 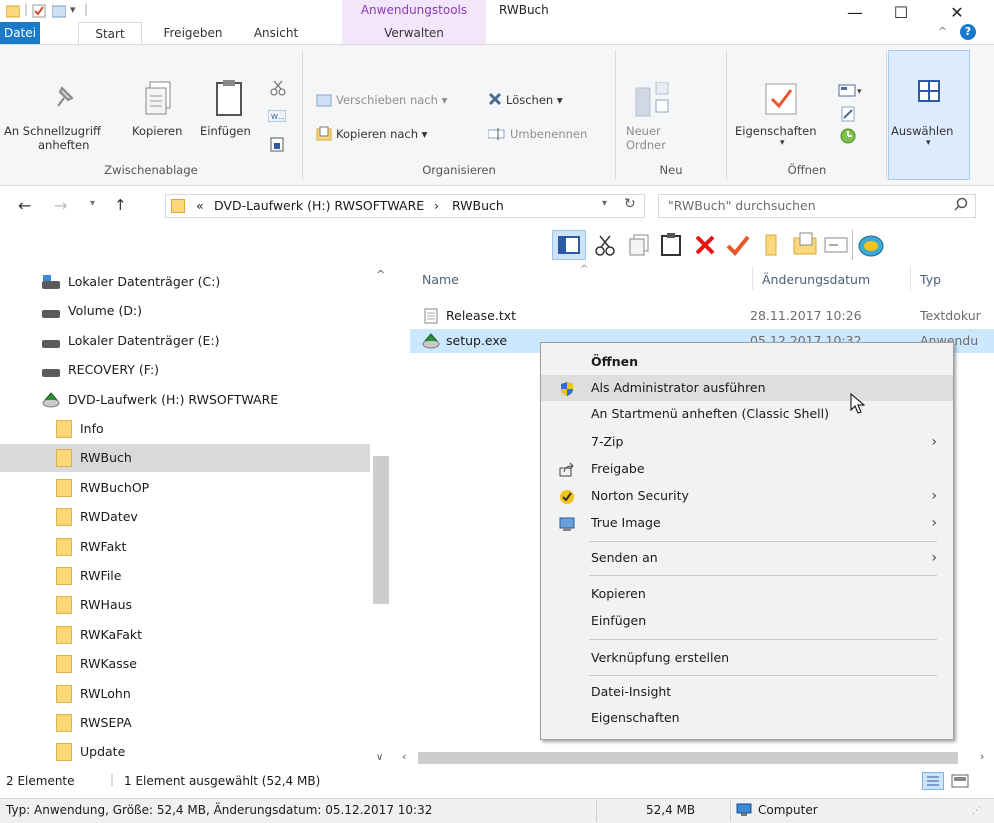 What do you see at coordinates (942, 31) in the screenshot?
I see `collapse-ribbon-icon: ^` at bounding box center [942, 31].